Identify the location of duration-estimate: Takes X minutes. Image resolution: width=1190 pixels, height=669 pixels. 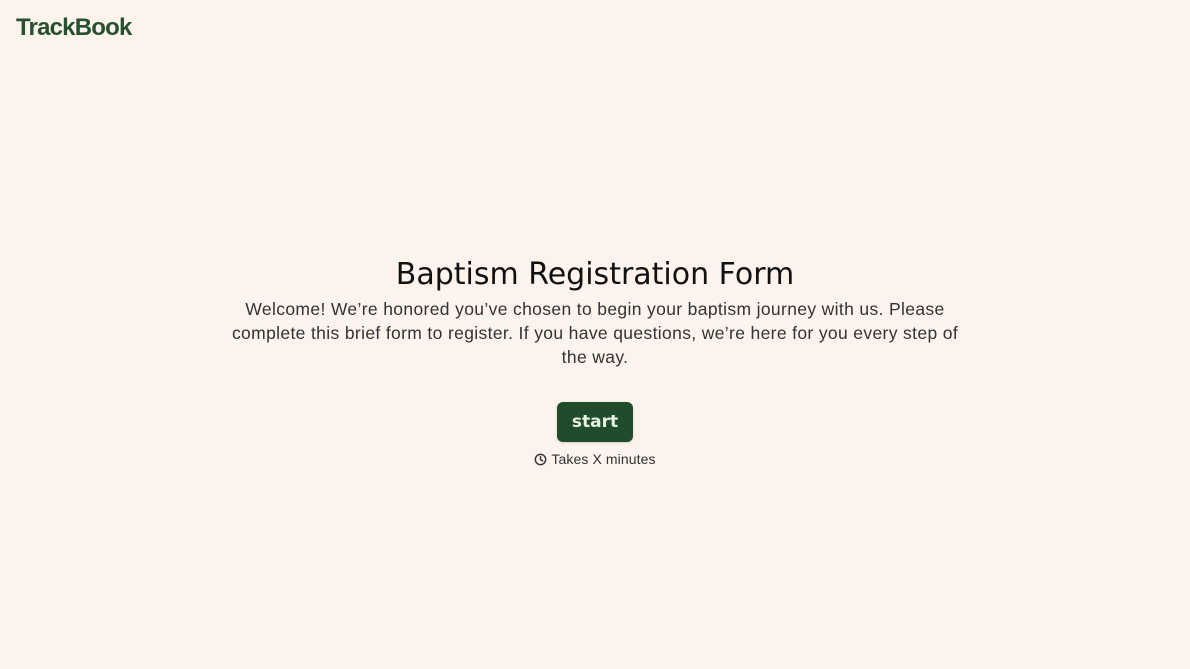
(595, 459).